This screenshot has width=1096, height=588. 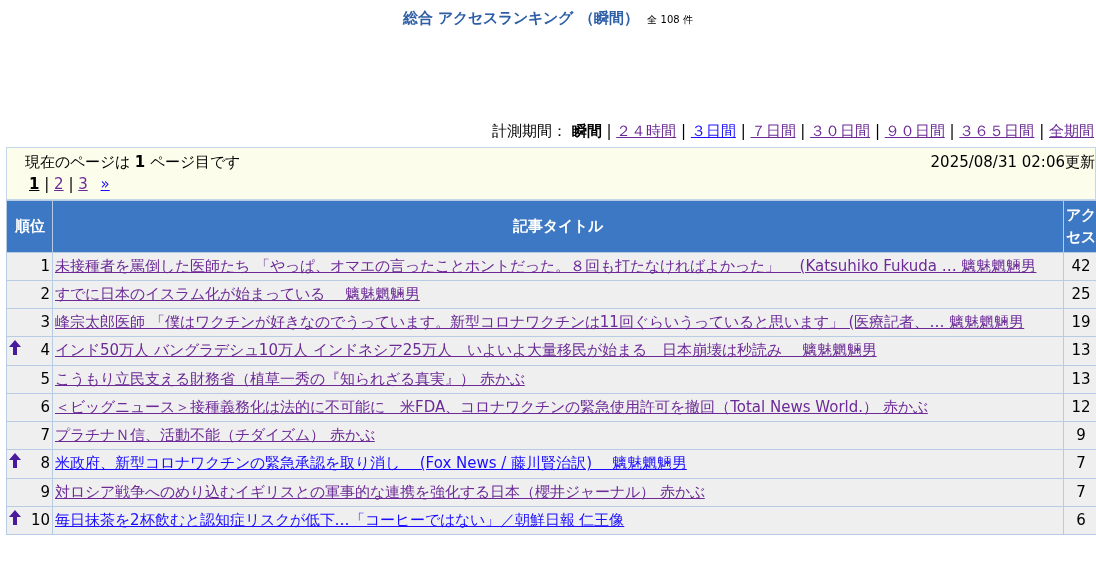 I want to click on rank-number: 4, so click(x=45, y=350).